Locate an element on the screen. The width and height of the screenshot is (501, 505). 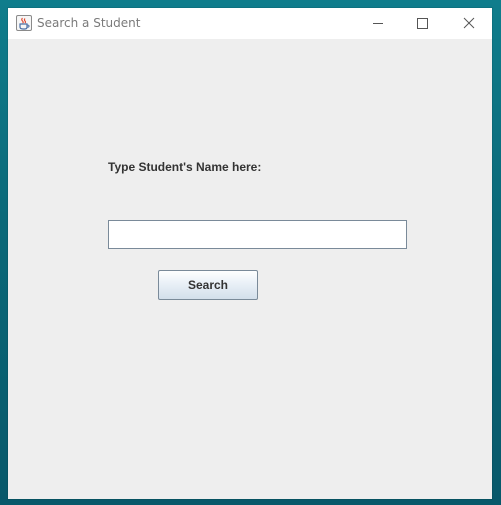
close-icon is located at coordinates (469, 23).